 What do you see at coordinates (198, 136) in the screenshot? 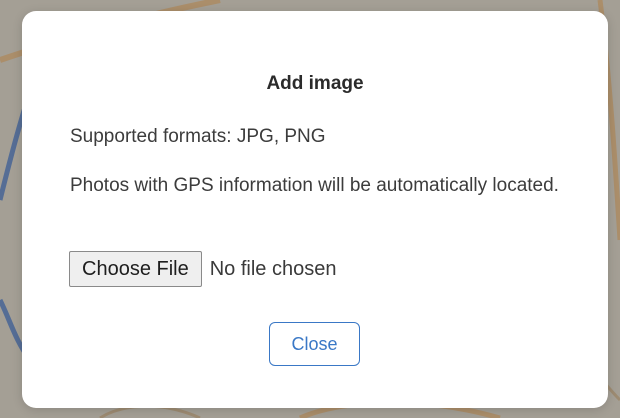
I see `supported-formats-text: Supported formats: JPG, PNG` at bounding box center [198, 136].